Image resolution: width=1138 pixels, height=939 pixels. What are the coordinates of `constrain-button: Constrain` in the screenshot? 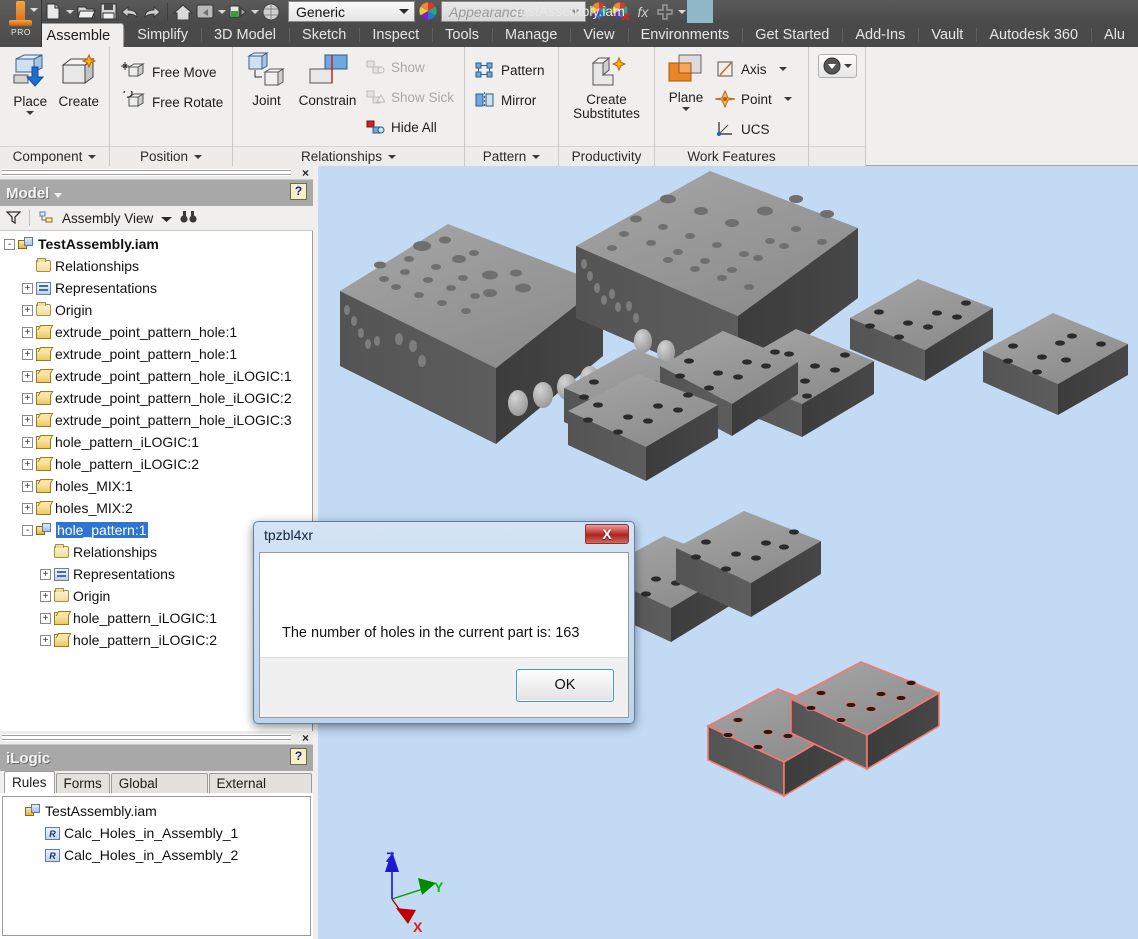 It's located at (327, 79).